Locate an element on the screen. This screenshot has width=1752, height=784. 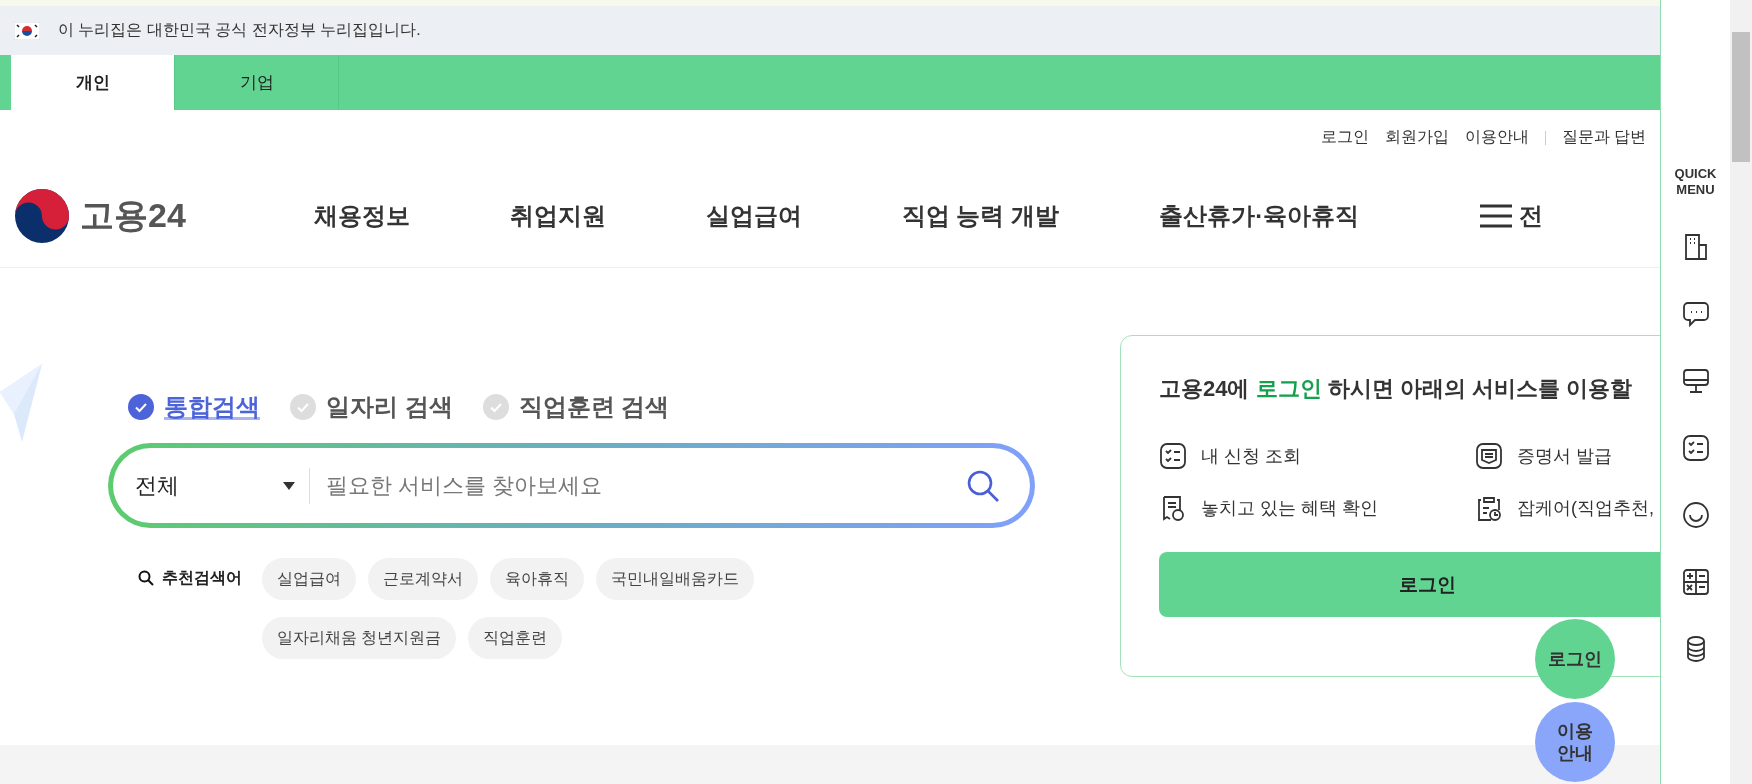
logo-text: 고용24 is located at coordinates (133, 215).